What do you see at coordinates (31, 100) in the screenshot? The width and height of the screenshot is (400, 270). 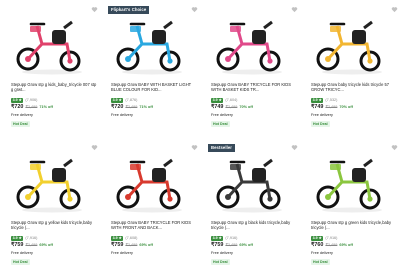 I see `rating-count: (7,906)` at bounding box center [31, 100].